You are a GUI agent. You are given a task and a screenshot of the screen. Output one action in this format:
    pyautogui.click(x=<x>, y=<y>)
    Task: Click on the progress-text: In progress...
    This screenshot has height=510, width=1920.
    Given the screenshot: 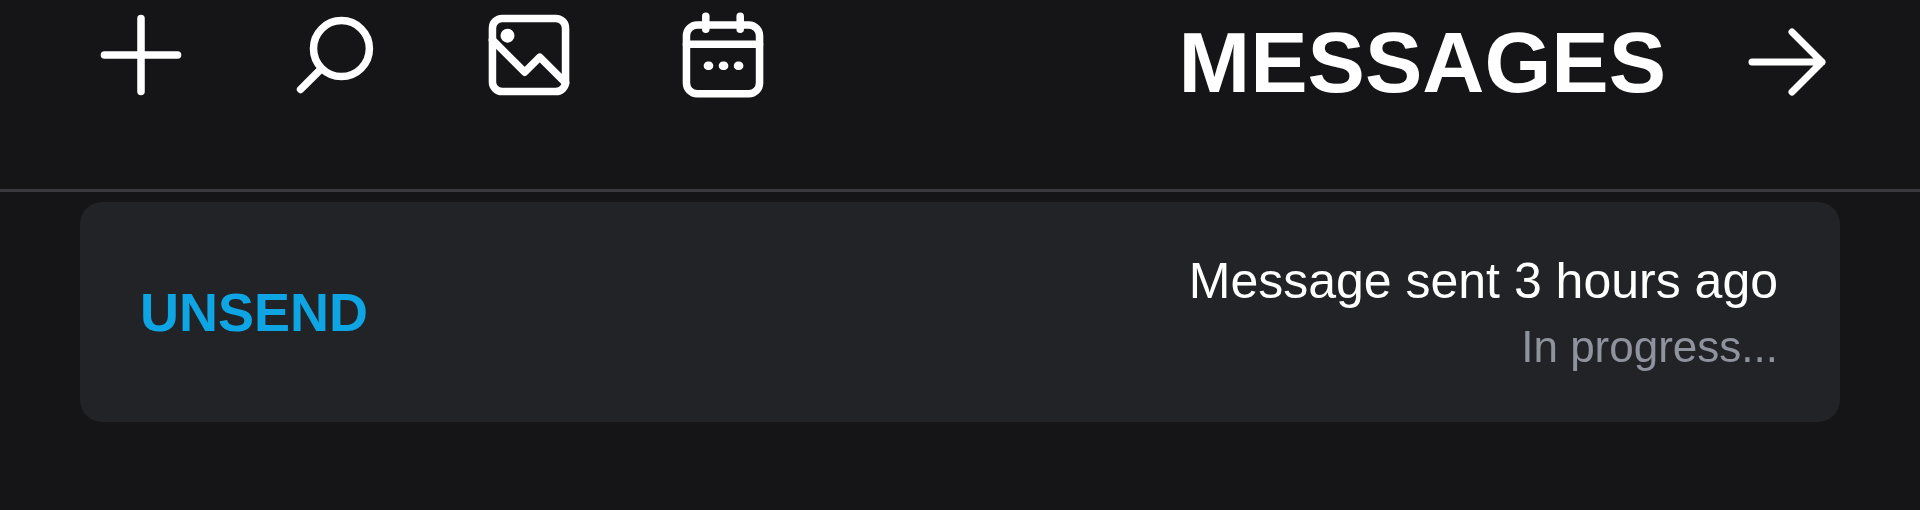 What is the action you would take?
    pyautogui.click(x=1649, y=347)
    